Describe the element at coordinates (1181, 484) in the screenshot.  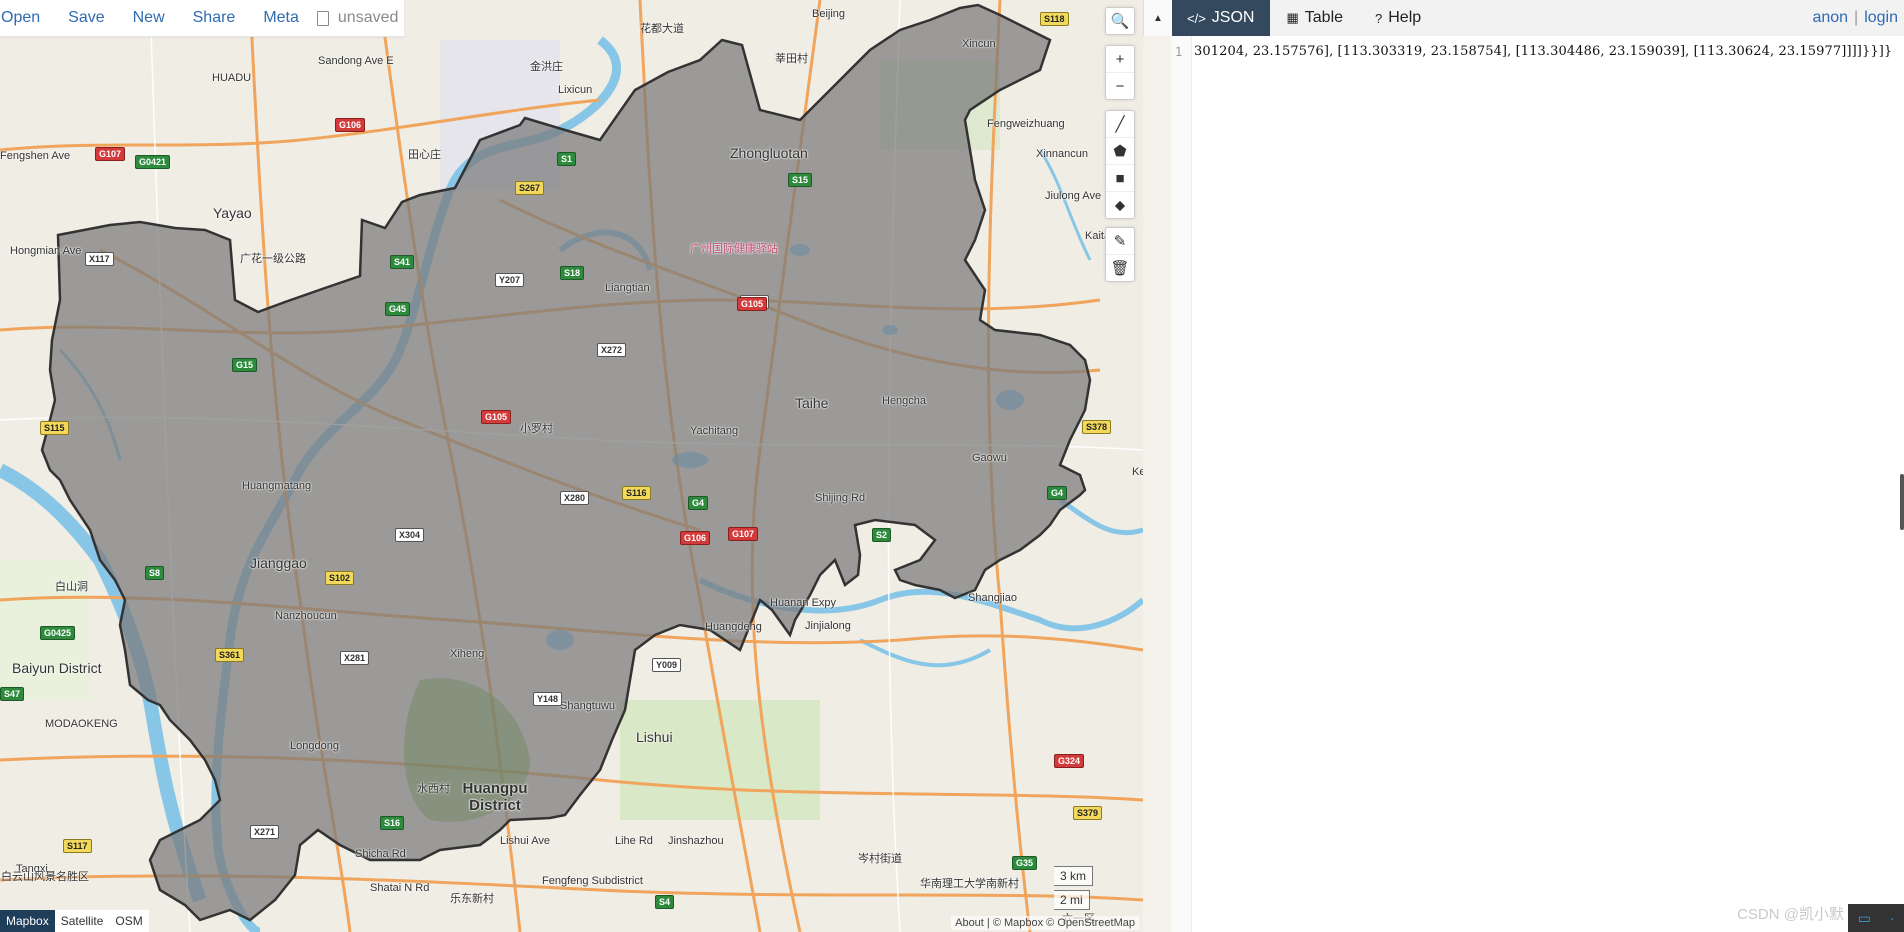
I see `line-gutter: 1` at that location.